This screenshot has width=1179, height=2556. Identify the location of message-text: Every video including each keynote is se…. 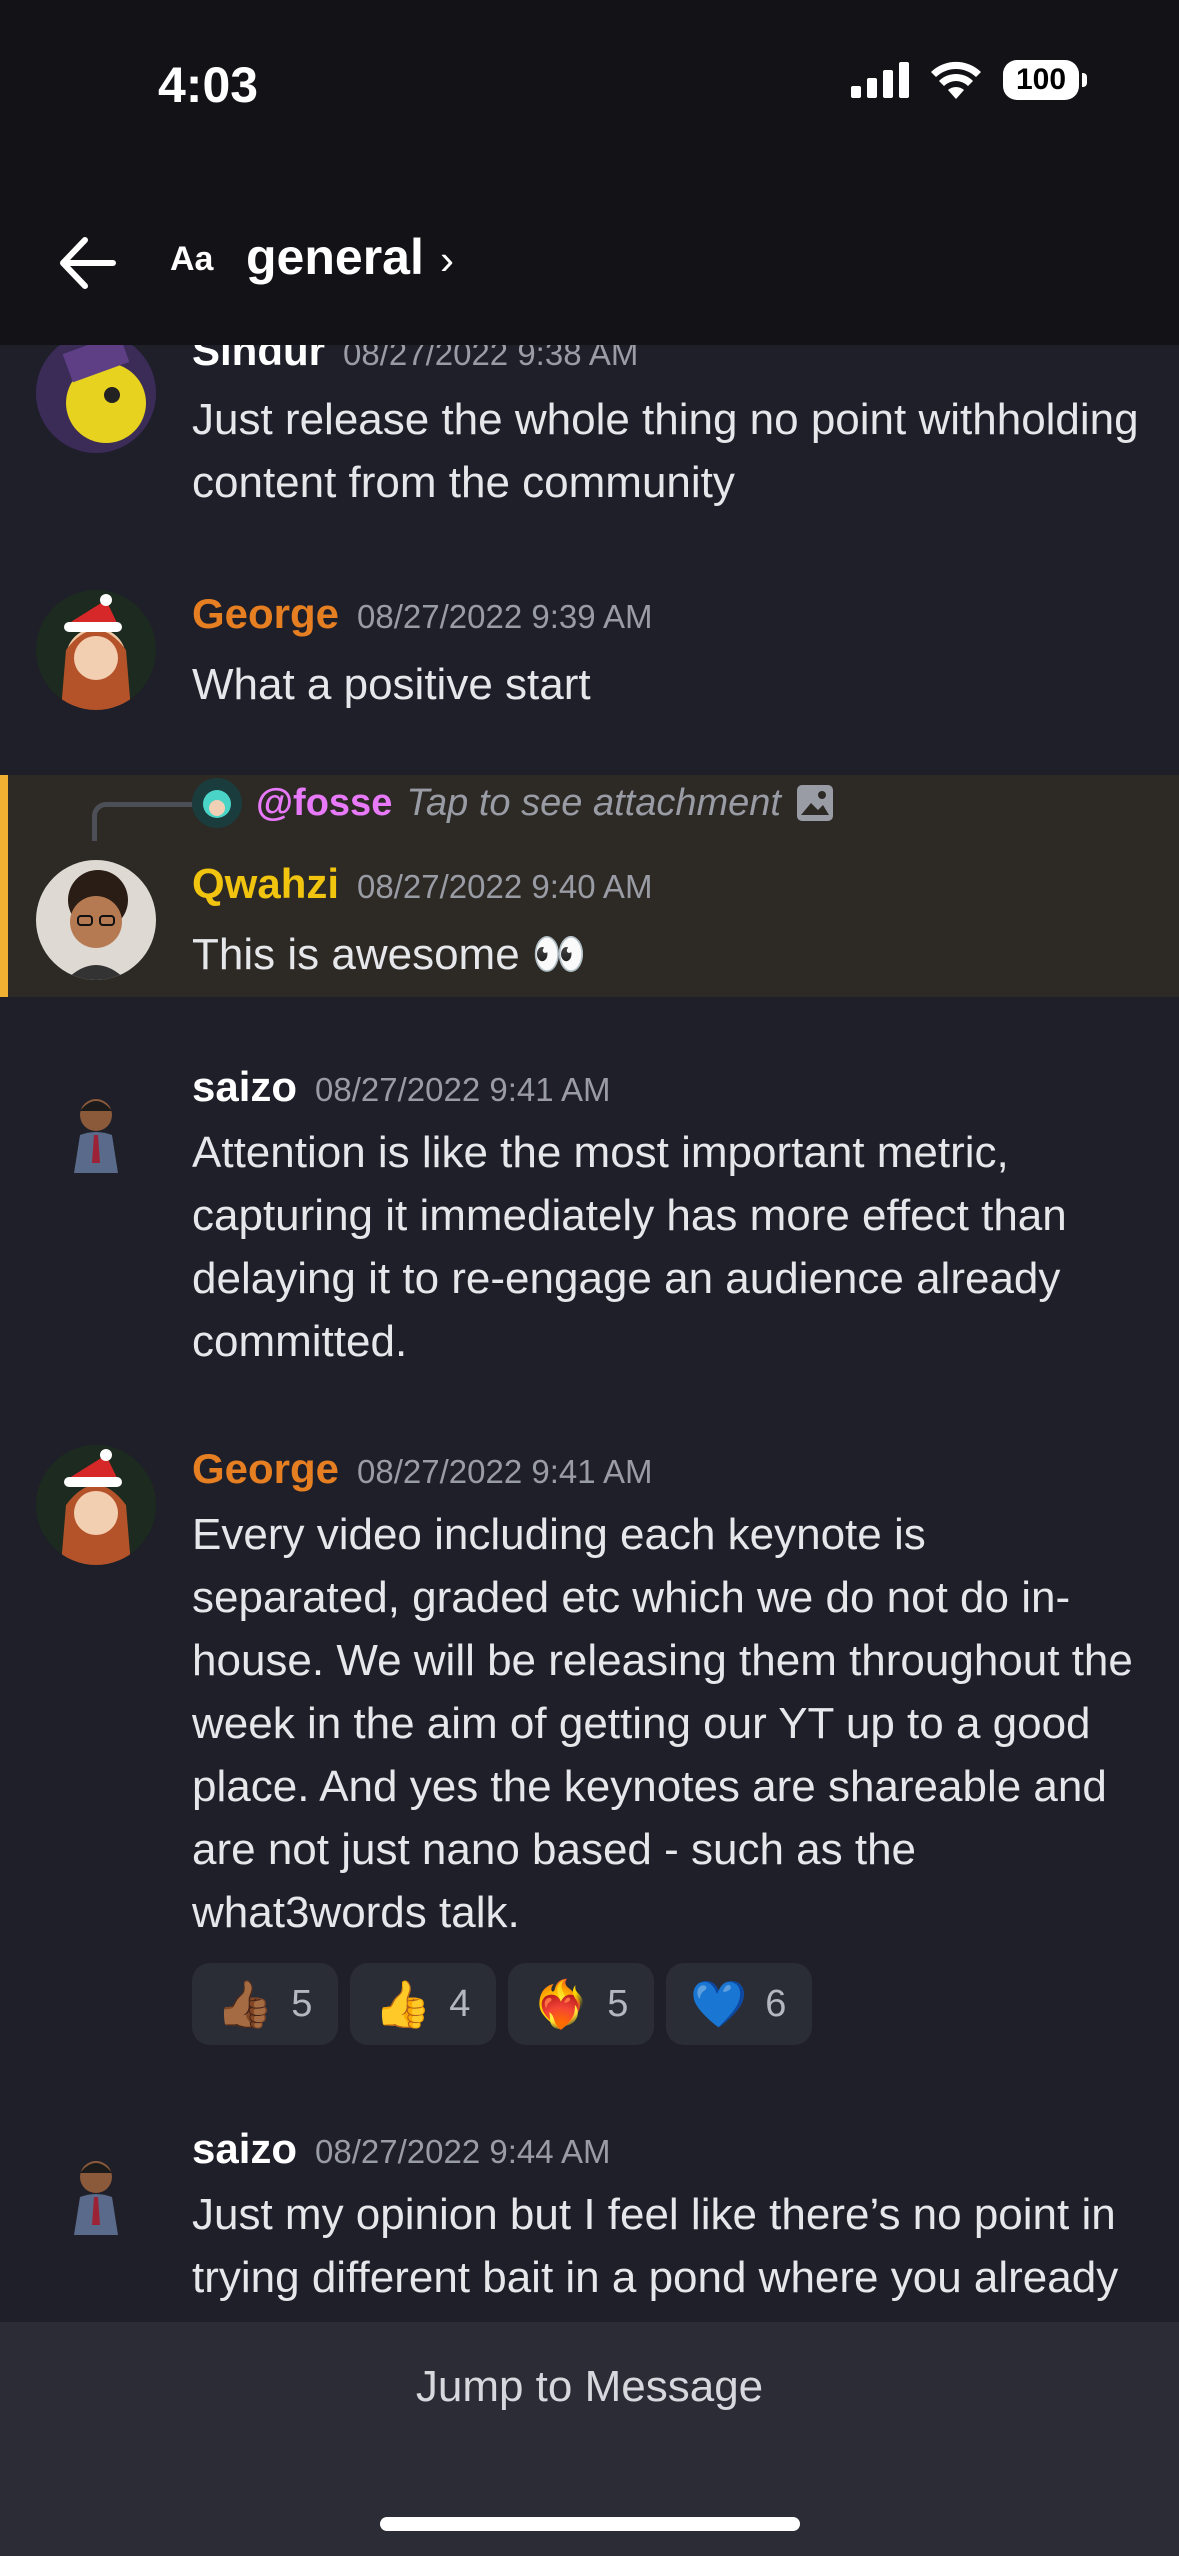
(662, 1723).